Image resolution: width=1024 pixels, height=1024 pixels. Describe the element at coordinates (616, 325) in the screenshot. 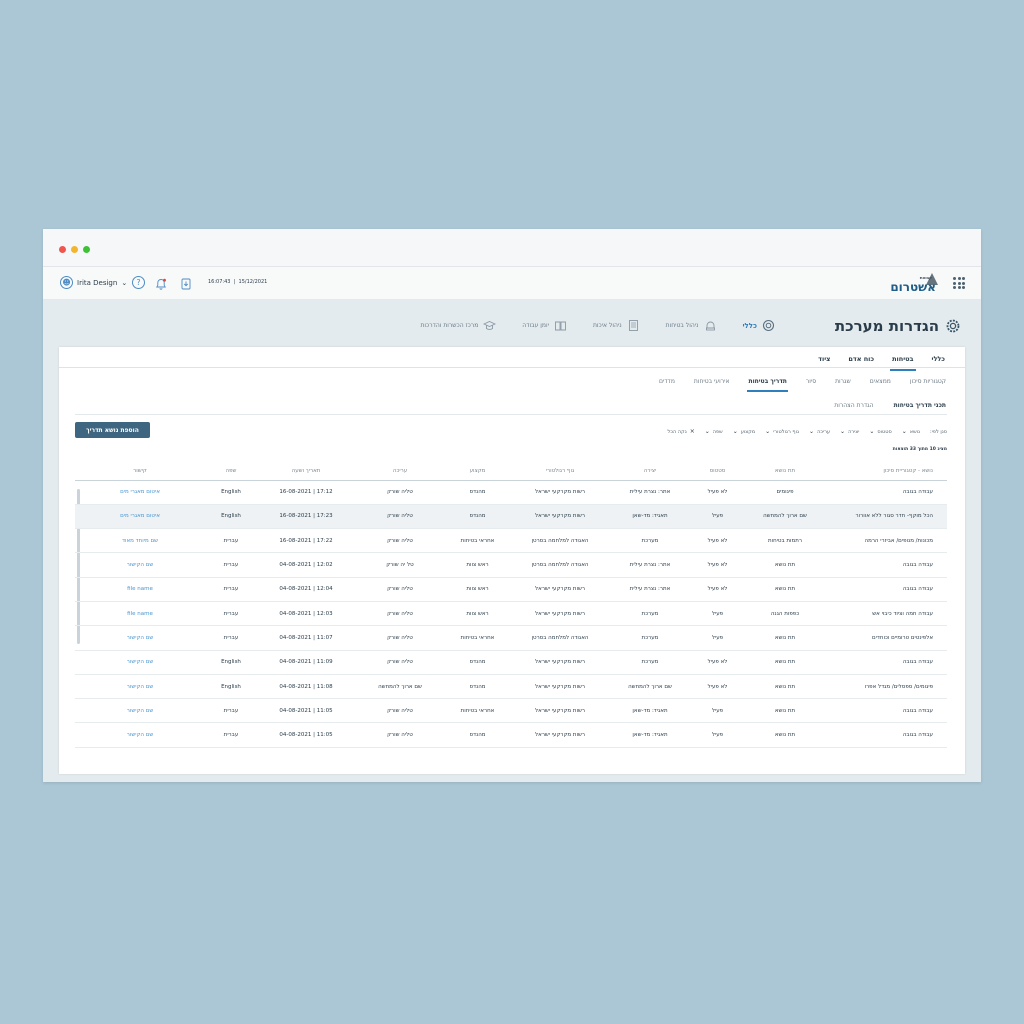

I see `module-quality: ניהול איכות` at that location.